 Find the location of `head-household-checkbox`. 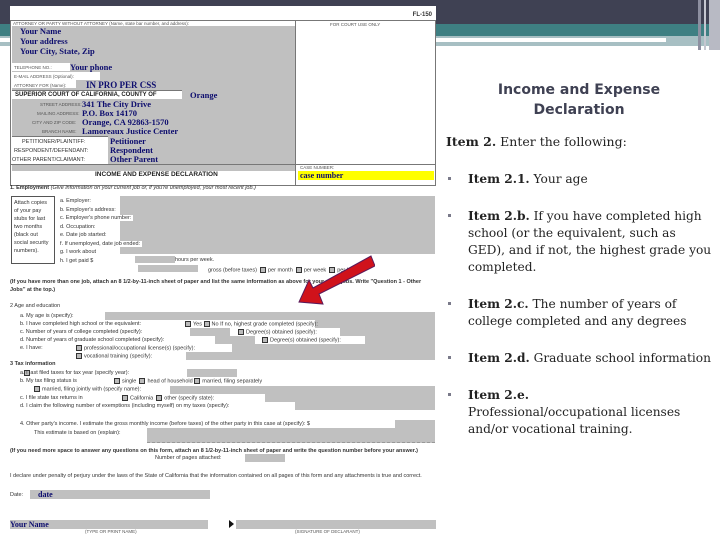

head-household-checkbox is located at coordinates (142, 381).